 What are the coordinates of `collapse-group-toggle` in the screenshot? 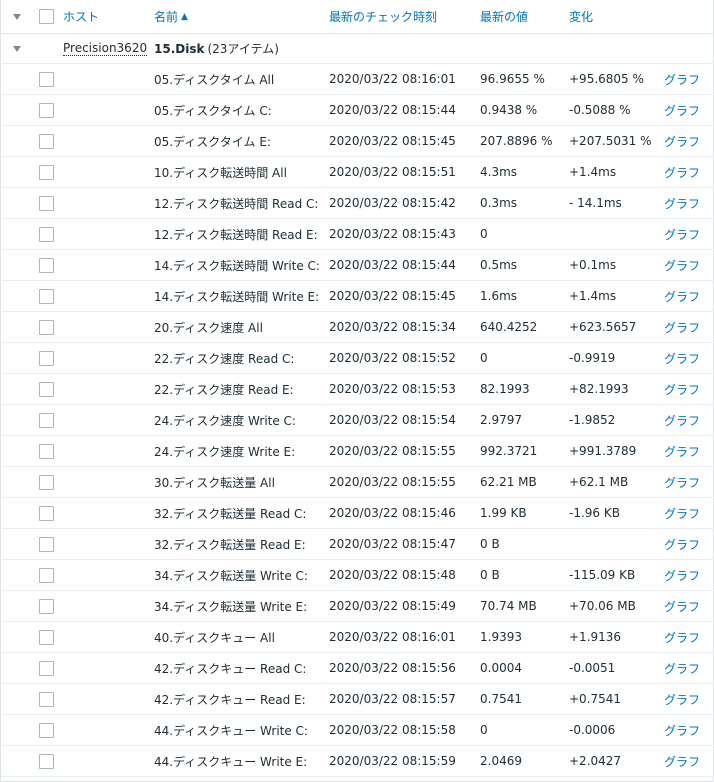 It's located at (17, 48).